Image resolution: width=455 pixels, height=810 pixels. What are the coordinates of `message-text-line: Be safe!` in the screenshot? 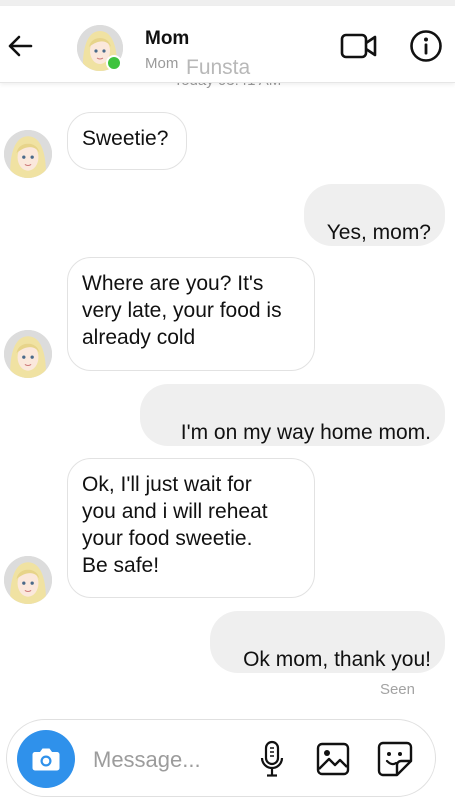 It's located at (121, 565).